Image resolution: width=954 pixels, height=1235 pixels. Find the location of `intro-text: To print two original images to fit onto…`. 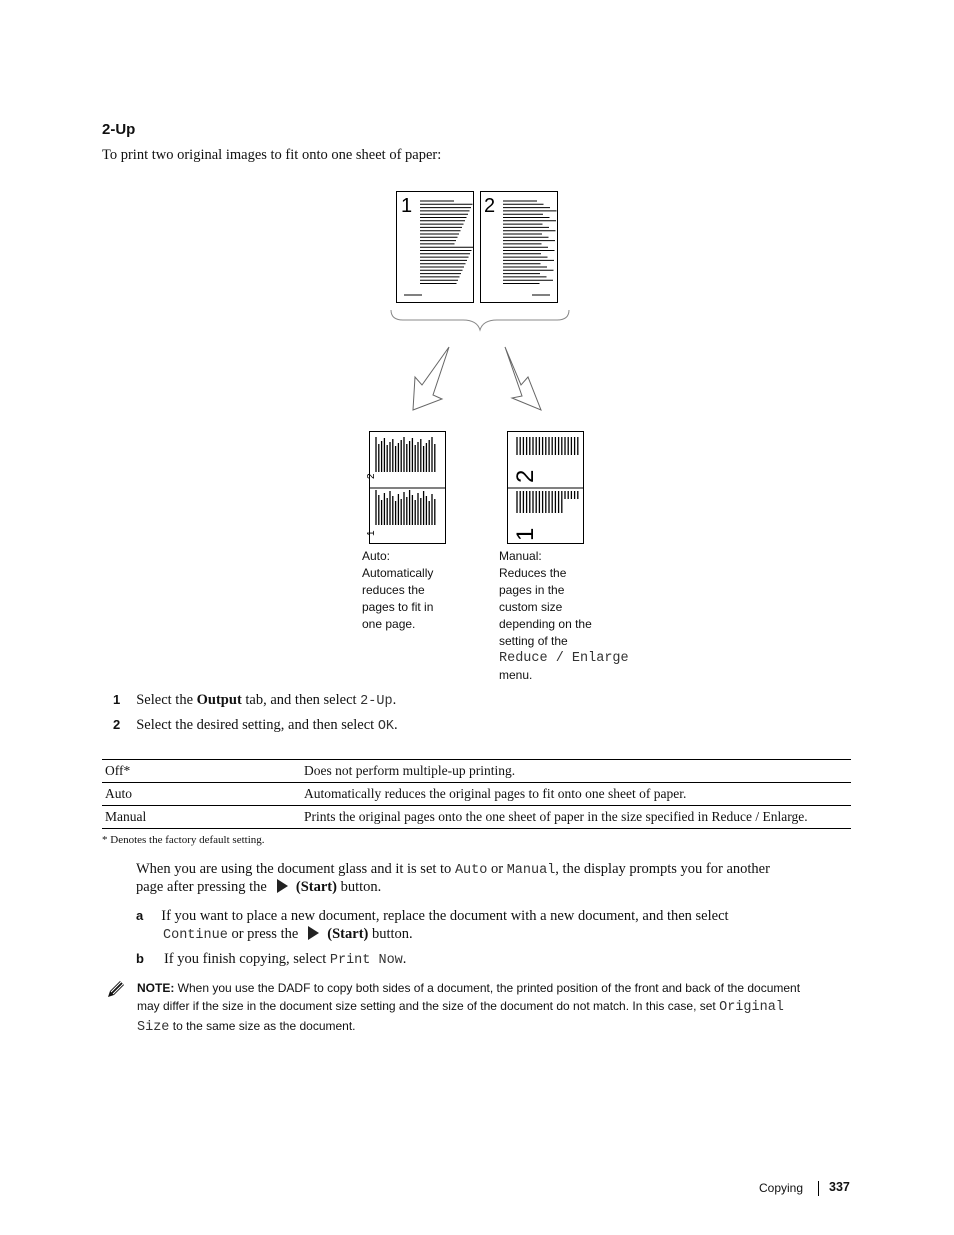

intro-text: To print two original images to fit onto… is located at coordinates (272, 155).